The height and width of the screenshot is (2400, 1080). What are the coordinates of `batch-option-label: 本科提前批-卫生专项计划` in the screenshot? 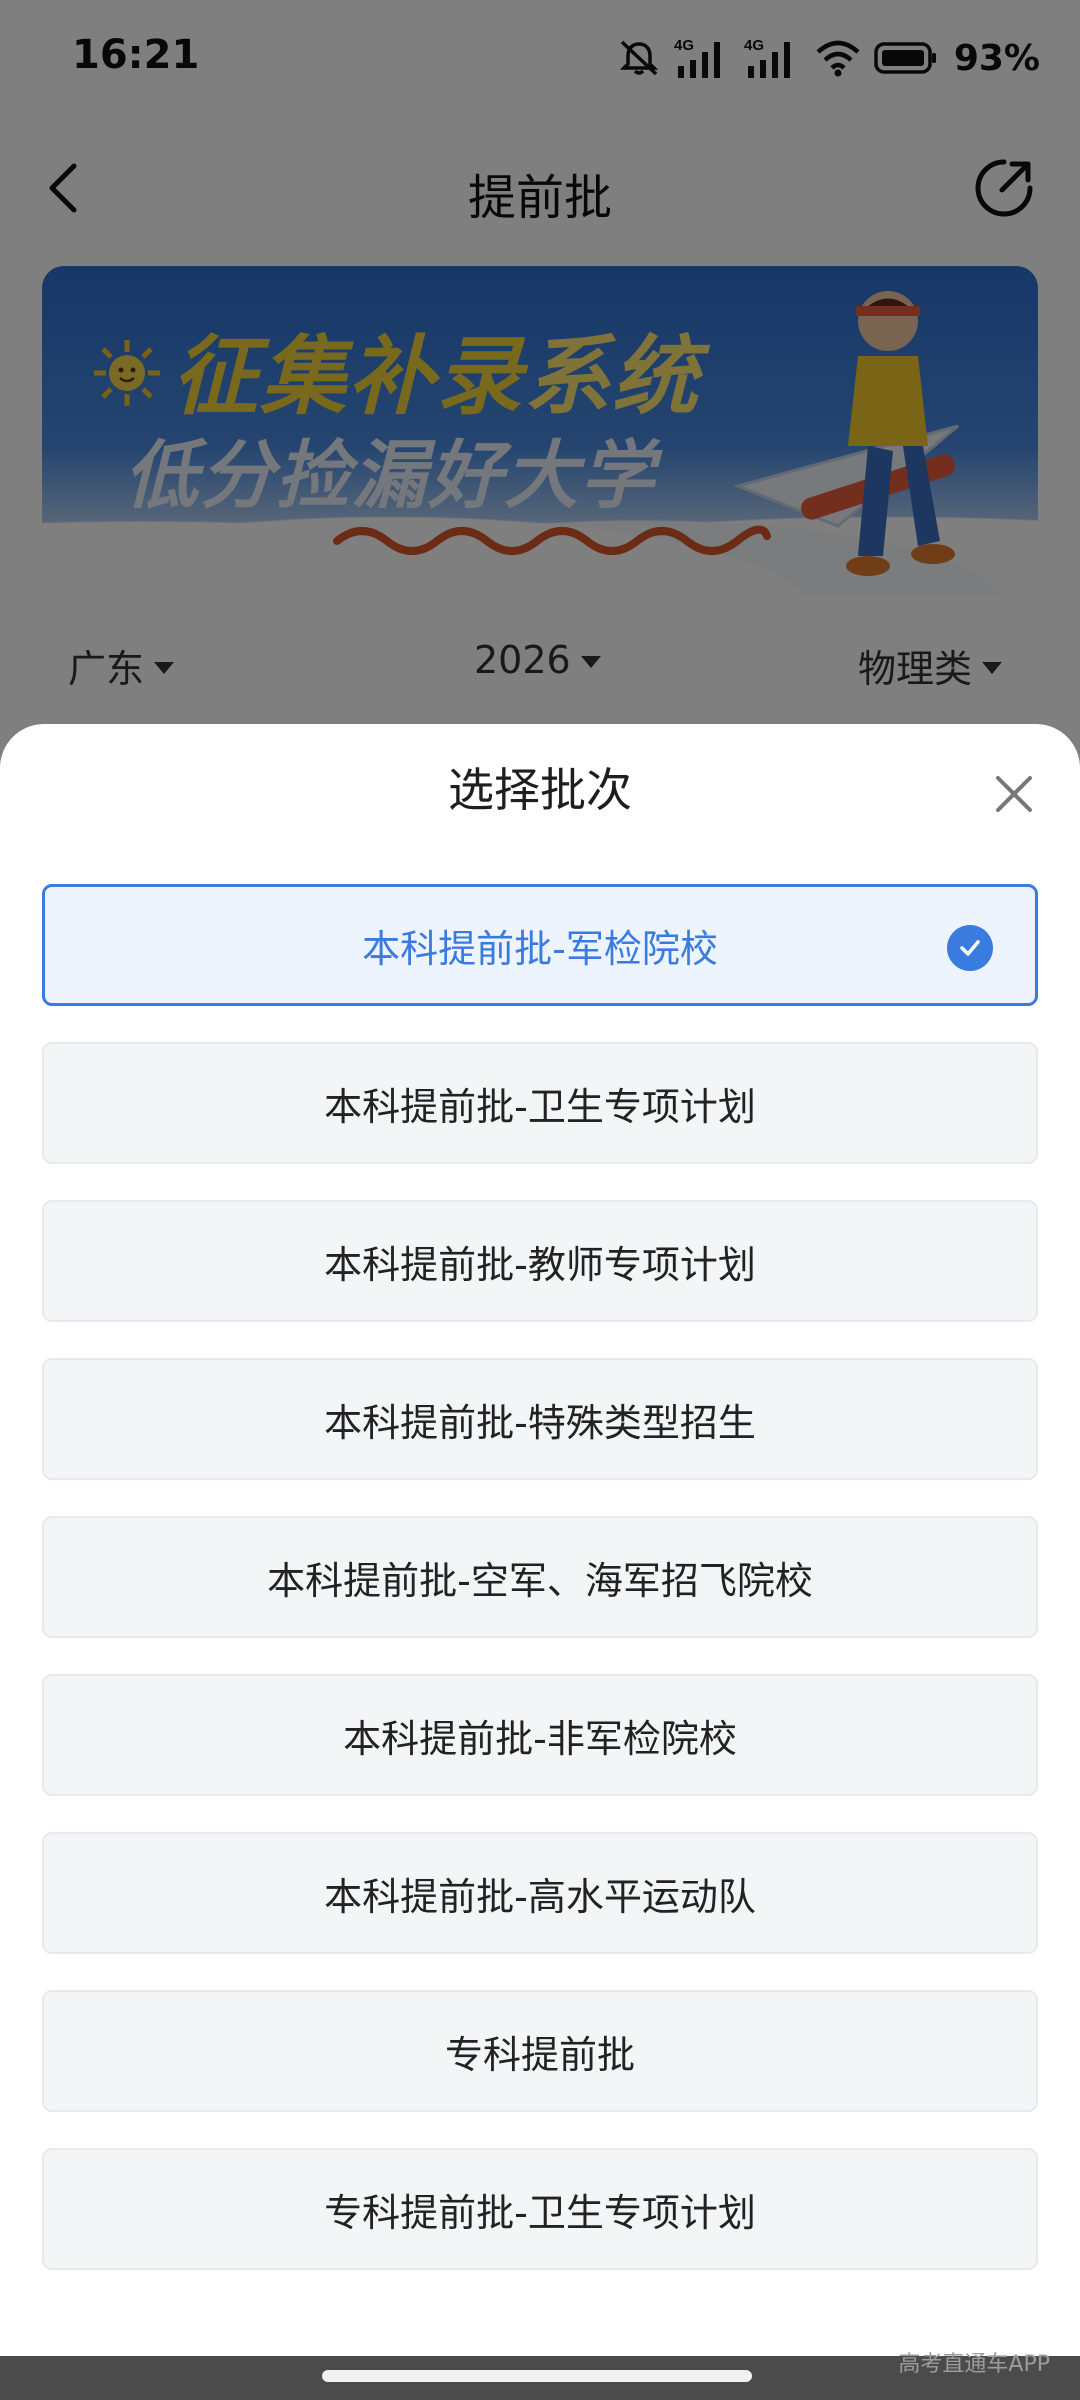 It's located at (540, 1106).